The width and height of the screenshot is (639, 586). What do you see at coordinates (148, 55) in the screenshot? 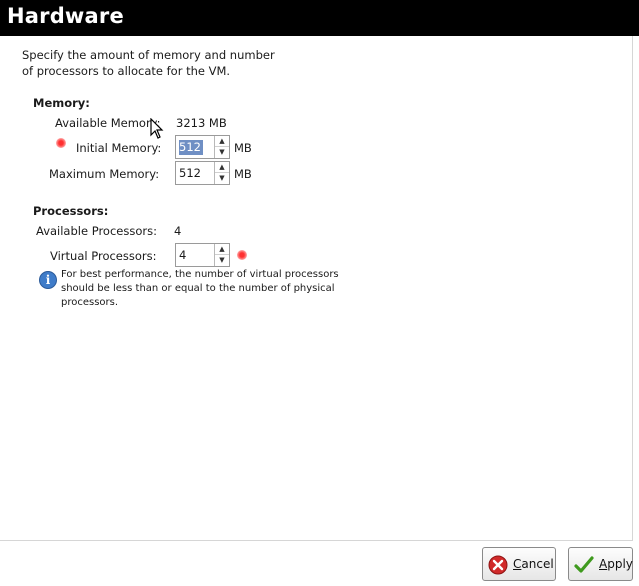
I see `description-line-1: Specify the amount of memory and number` at bounding box center [148, 55].